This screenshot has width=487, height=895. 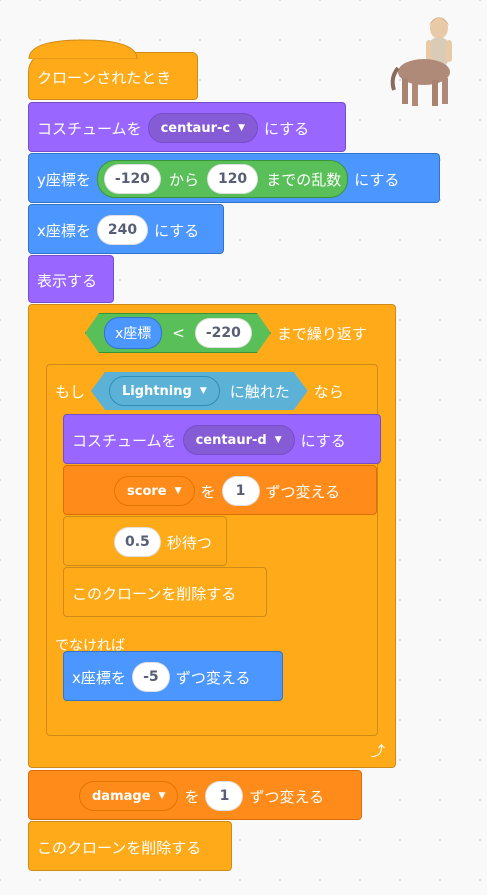 I want to click on costume-dropdown: centaur-c ▼, so click(x=203, y=128).